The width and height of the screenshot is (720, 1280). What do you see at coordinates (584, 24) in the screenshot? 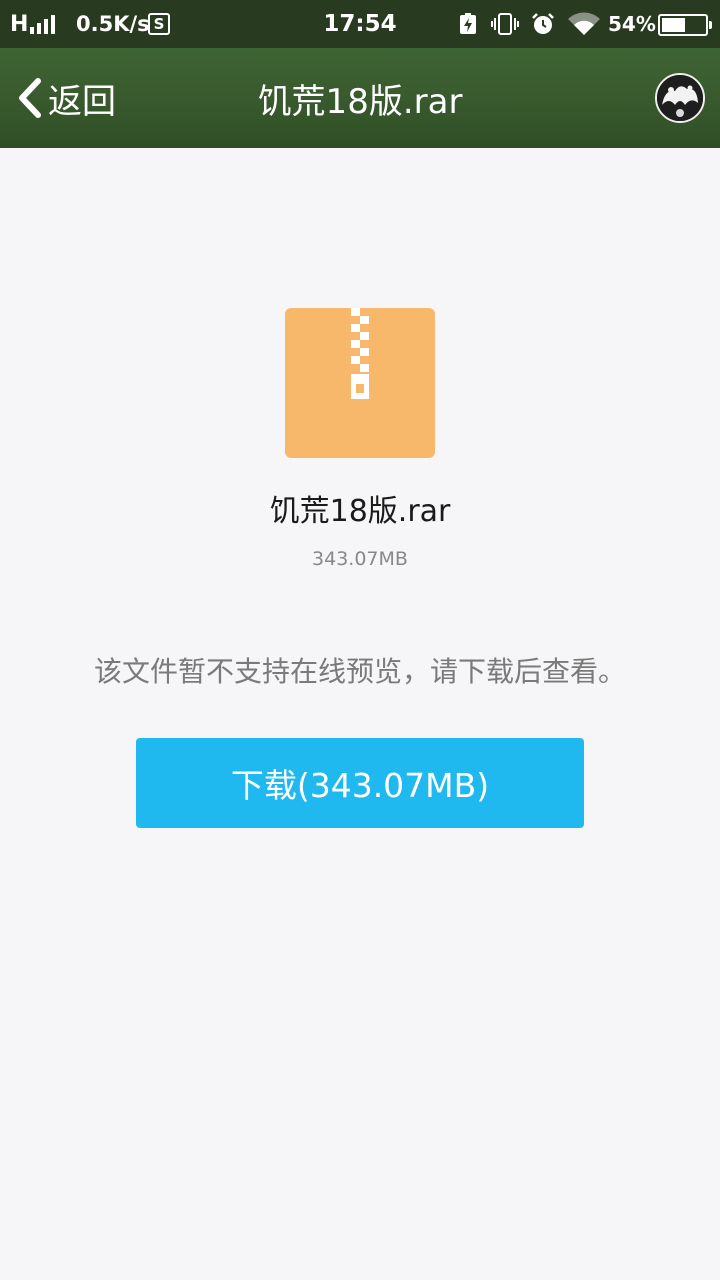
I see `wifi-icon` at bounding box center [584, 24].